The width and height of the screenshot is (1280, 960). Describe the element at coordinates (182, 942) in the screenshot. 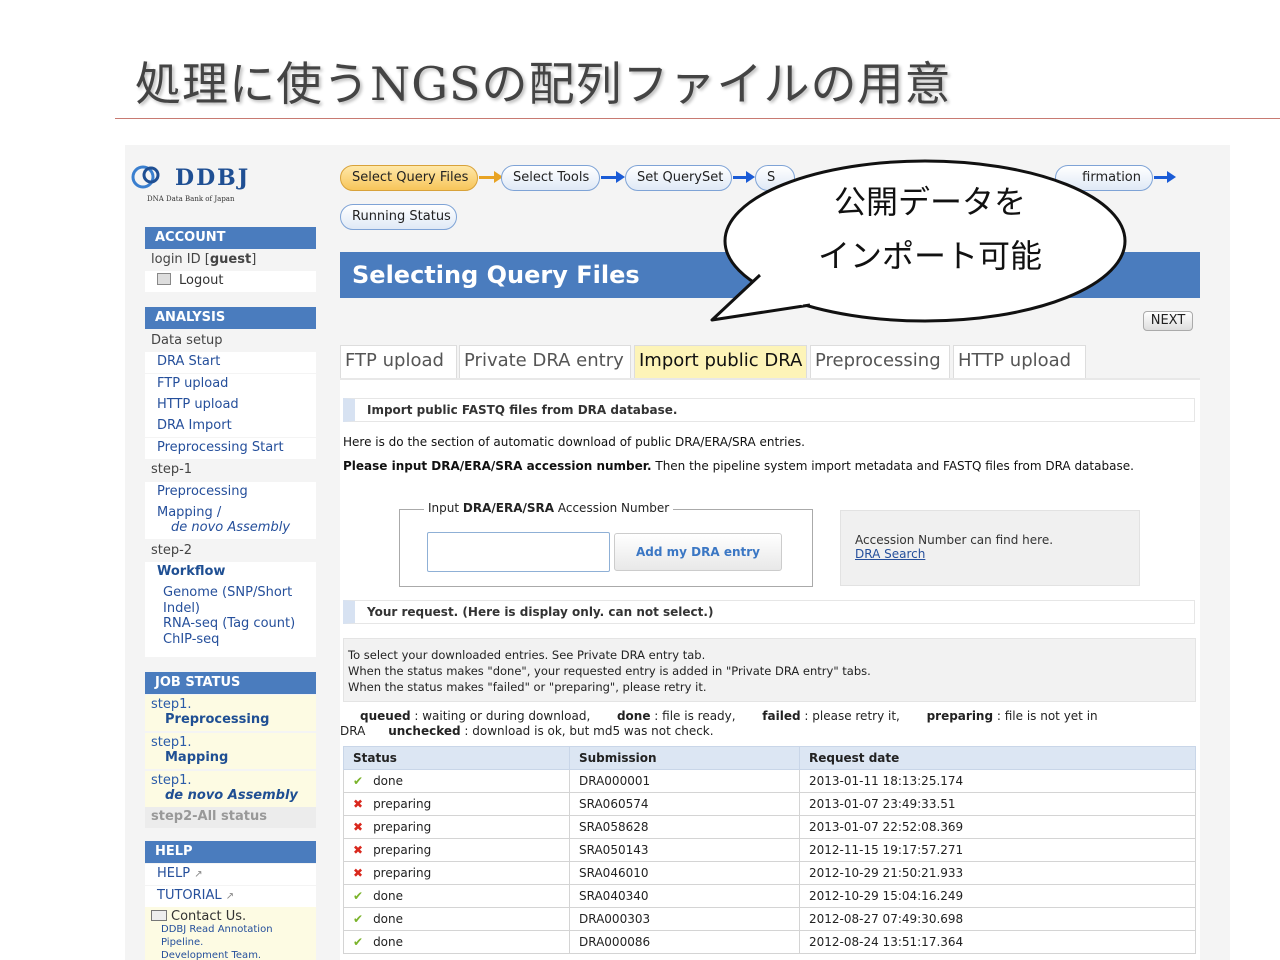

I see `contact-line: Pipeline.` at that location.